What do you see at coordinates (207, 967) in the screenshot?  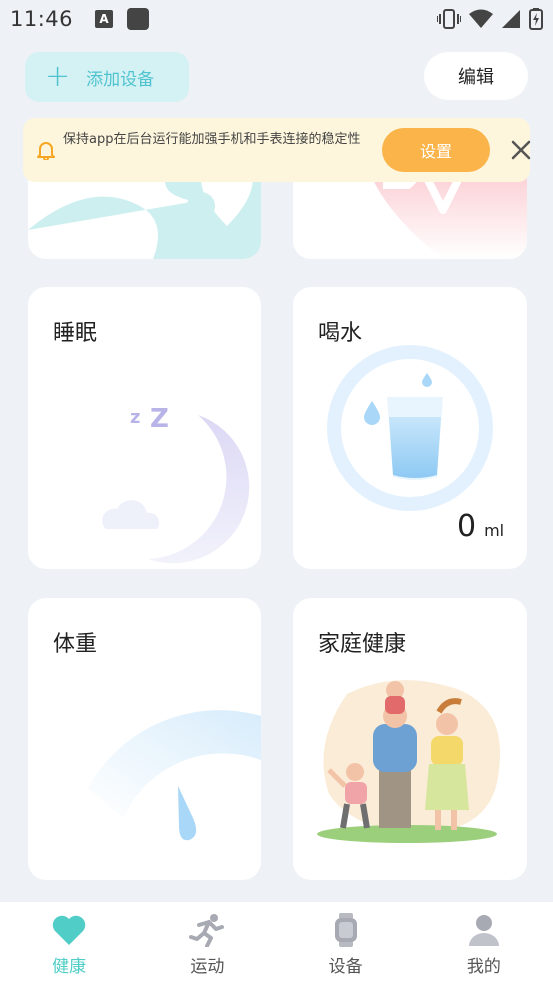 I see `nav-label-sport: 运动` at bounding box center [207, 967].